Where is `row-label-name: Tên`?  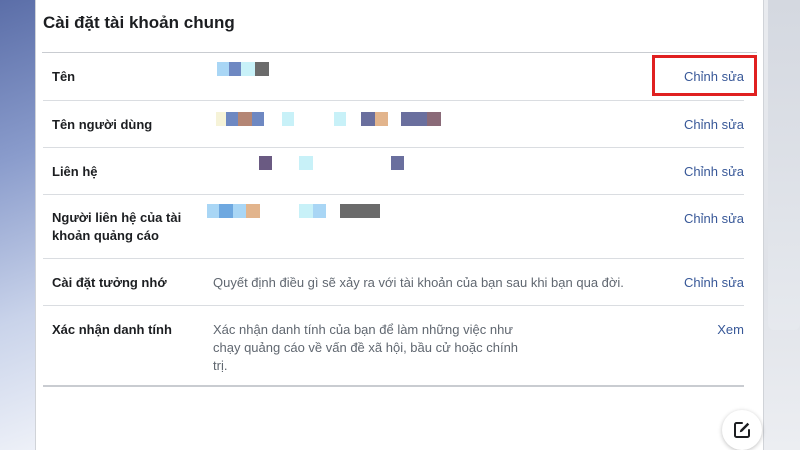 row-label-name: Tên is located at coordinates (64, 76).